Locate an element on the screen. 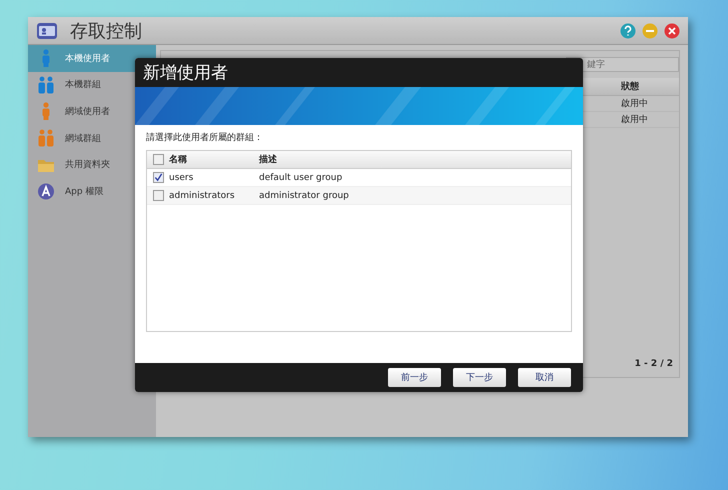 The width and height of the screenshot is (728, 490). table-cell-text: administrators is located at coordinates (202, 195).